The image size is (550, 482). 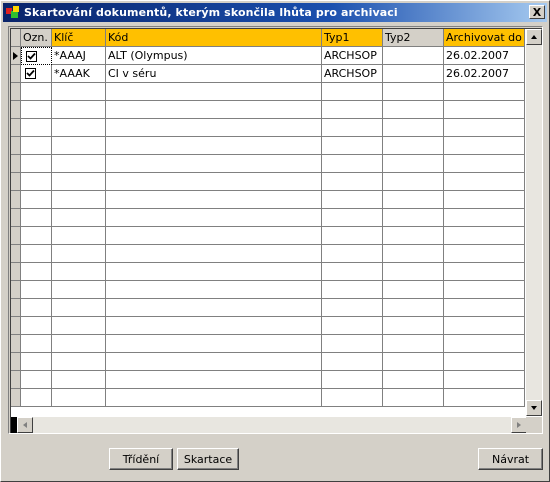 What do you see at coordinates (484, 38) in the screenshot?
I see `column-header-archivovat-do: Archivovat do` at bounding box center [484, 38].